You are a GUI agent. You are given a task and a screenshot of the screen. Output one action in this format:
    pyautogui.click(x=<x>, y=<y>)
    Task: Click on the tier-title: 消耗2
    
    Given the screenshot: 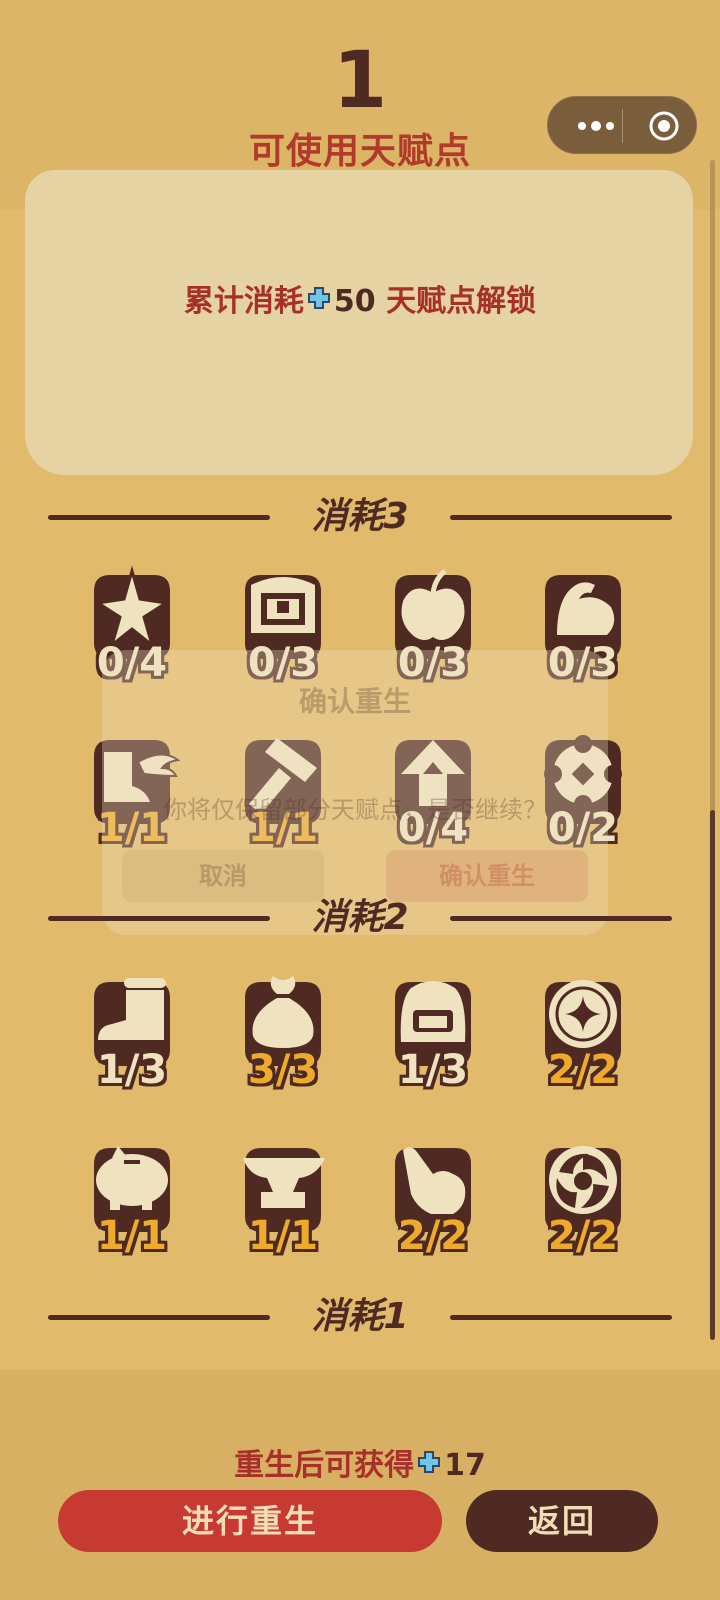 What is the action you would take?
    pyautogui.click(x=360, y=917)
    